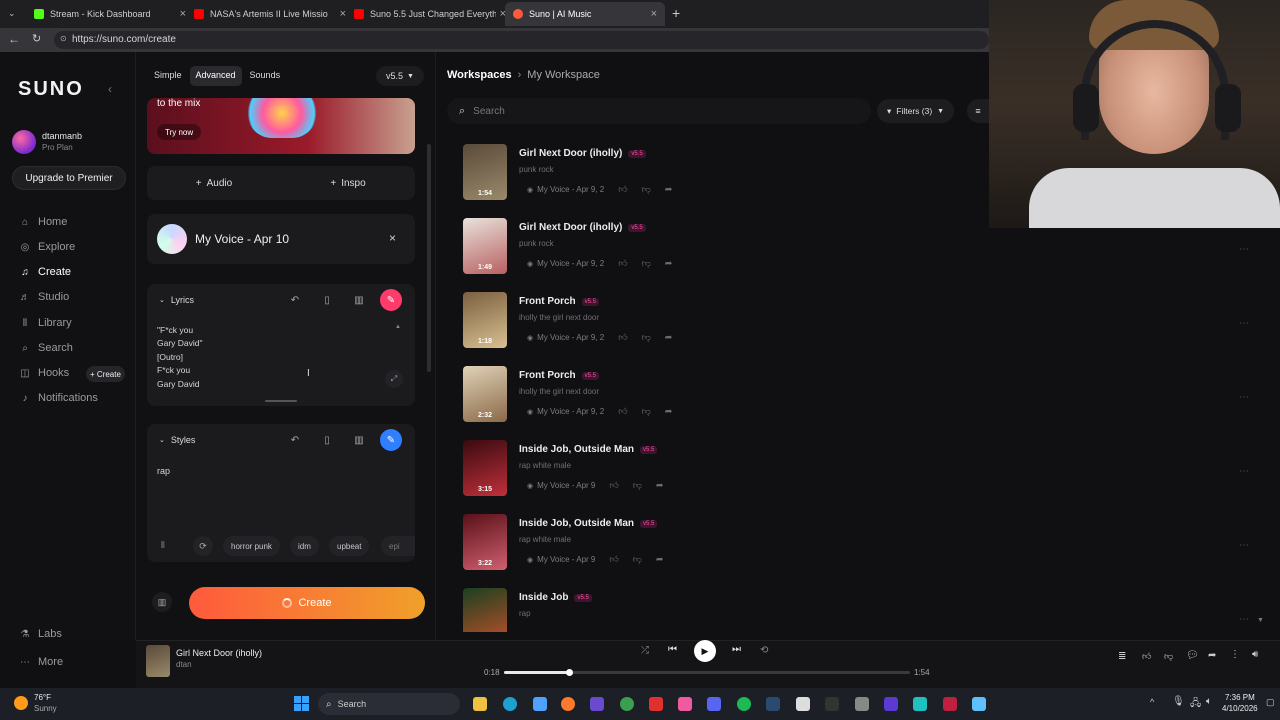 Image resolution: width=1280 pixels, height=720 pixels. What do you see at coordinates (654, 14) in the screenshot?
I see `close-icon: ×` at bounding box center [654, 14].